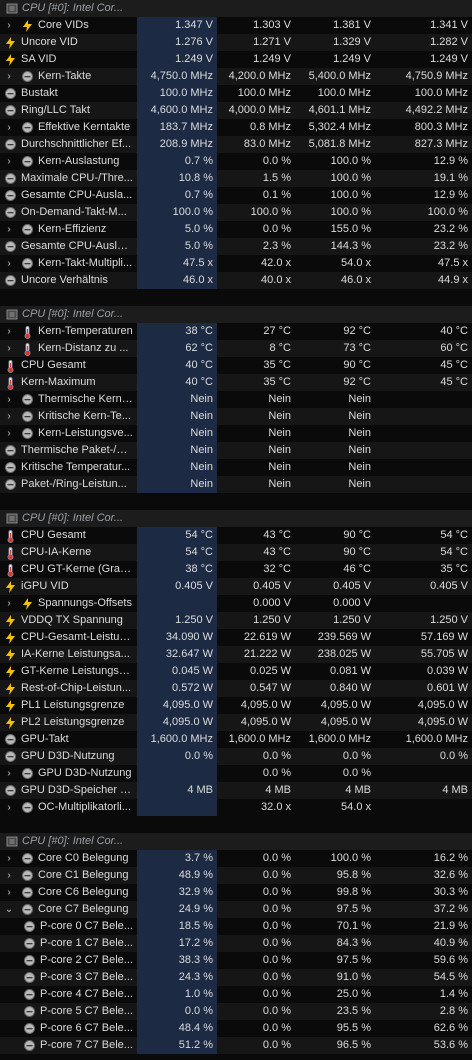 This screenshot has height=1060, width=472. I want to click on sensor-row: › Core VIDs 1.347 V 1.303 V 1.381 V 1.341 V, so click(236, 25).